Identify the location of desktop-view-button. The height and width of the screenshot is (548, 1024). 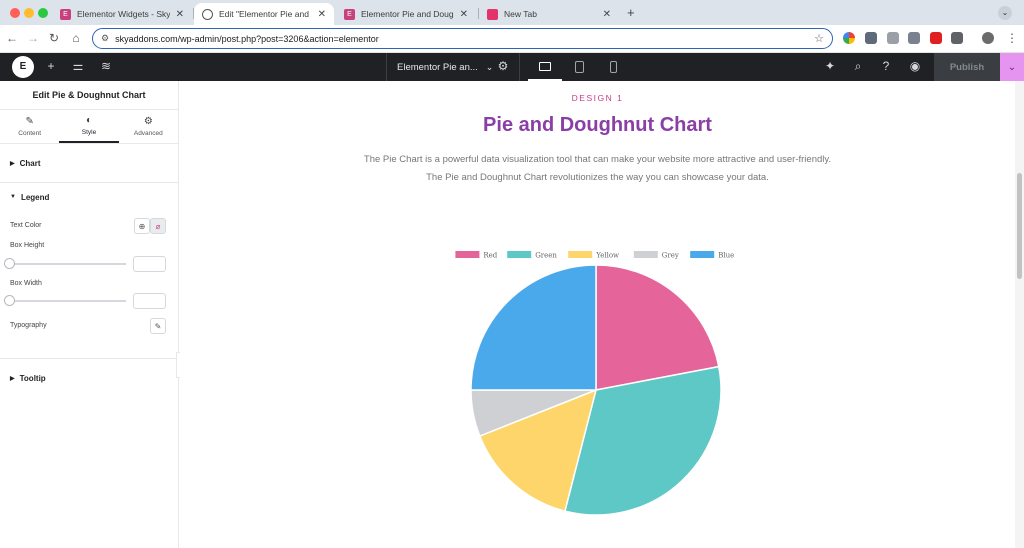
(545, 67).